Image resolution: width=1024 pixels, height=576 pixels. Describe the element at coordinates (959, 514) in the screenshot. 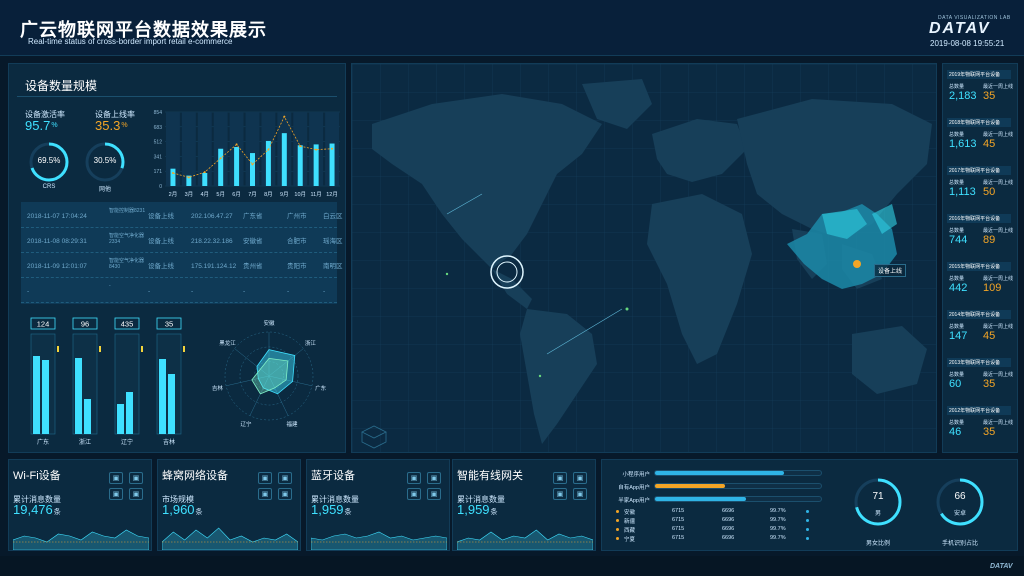

I see `phone-ring-unit: 安卓` at that location.